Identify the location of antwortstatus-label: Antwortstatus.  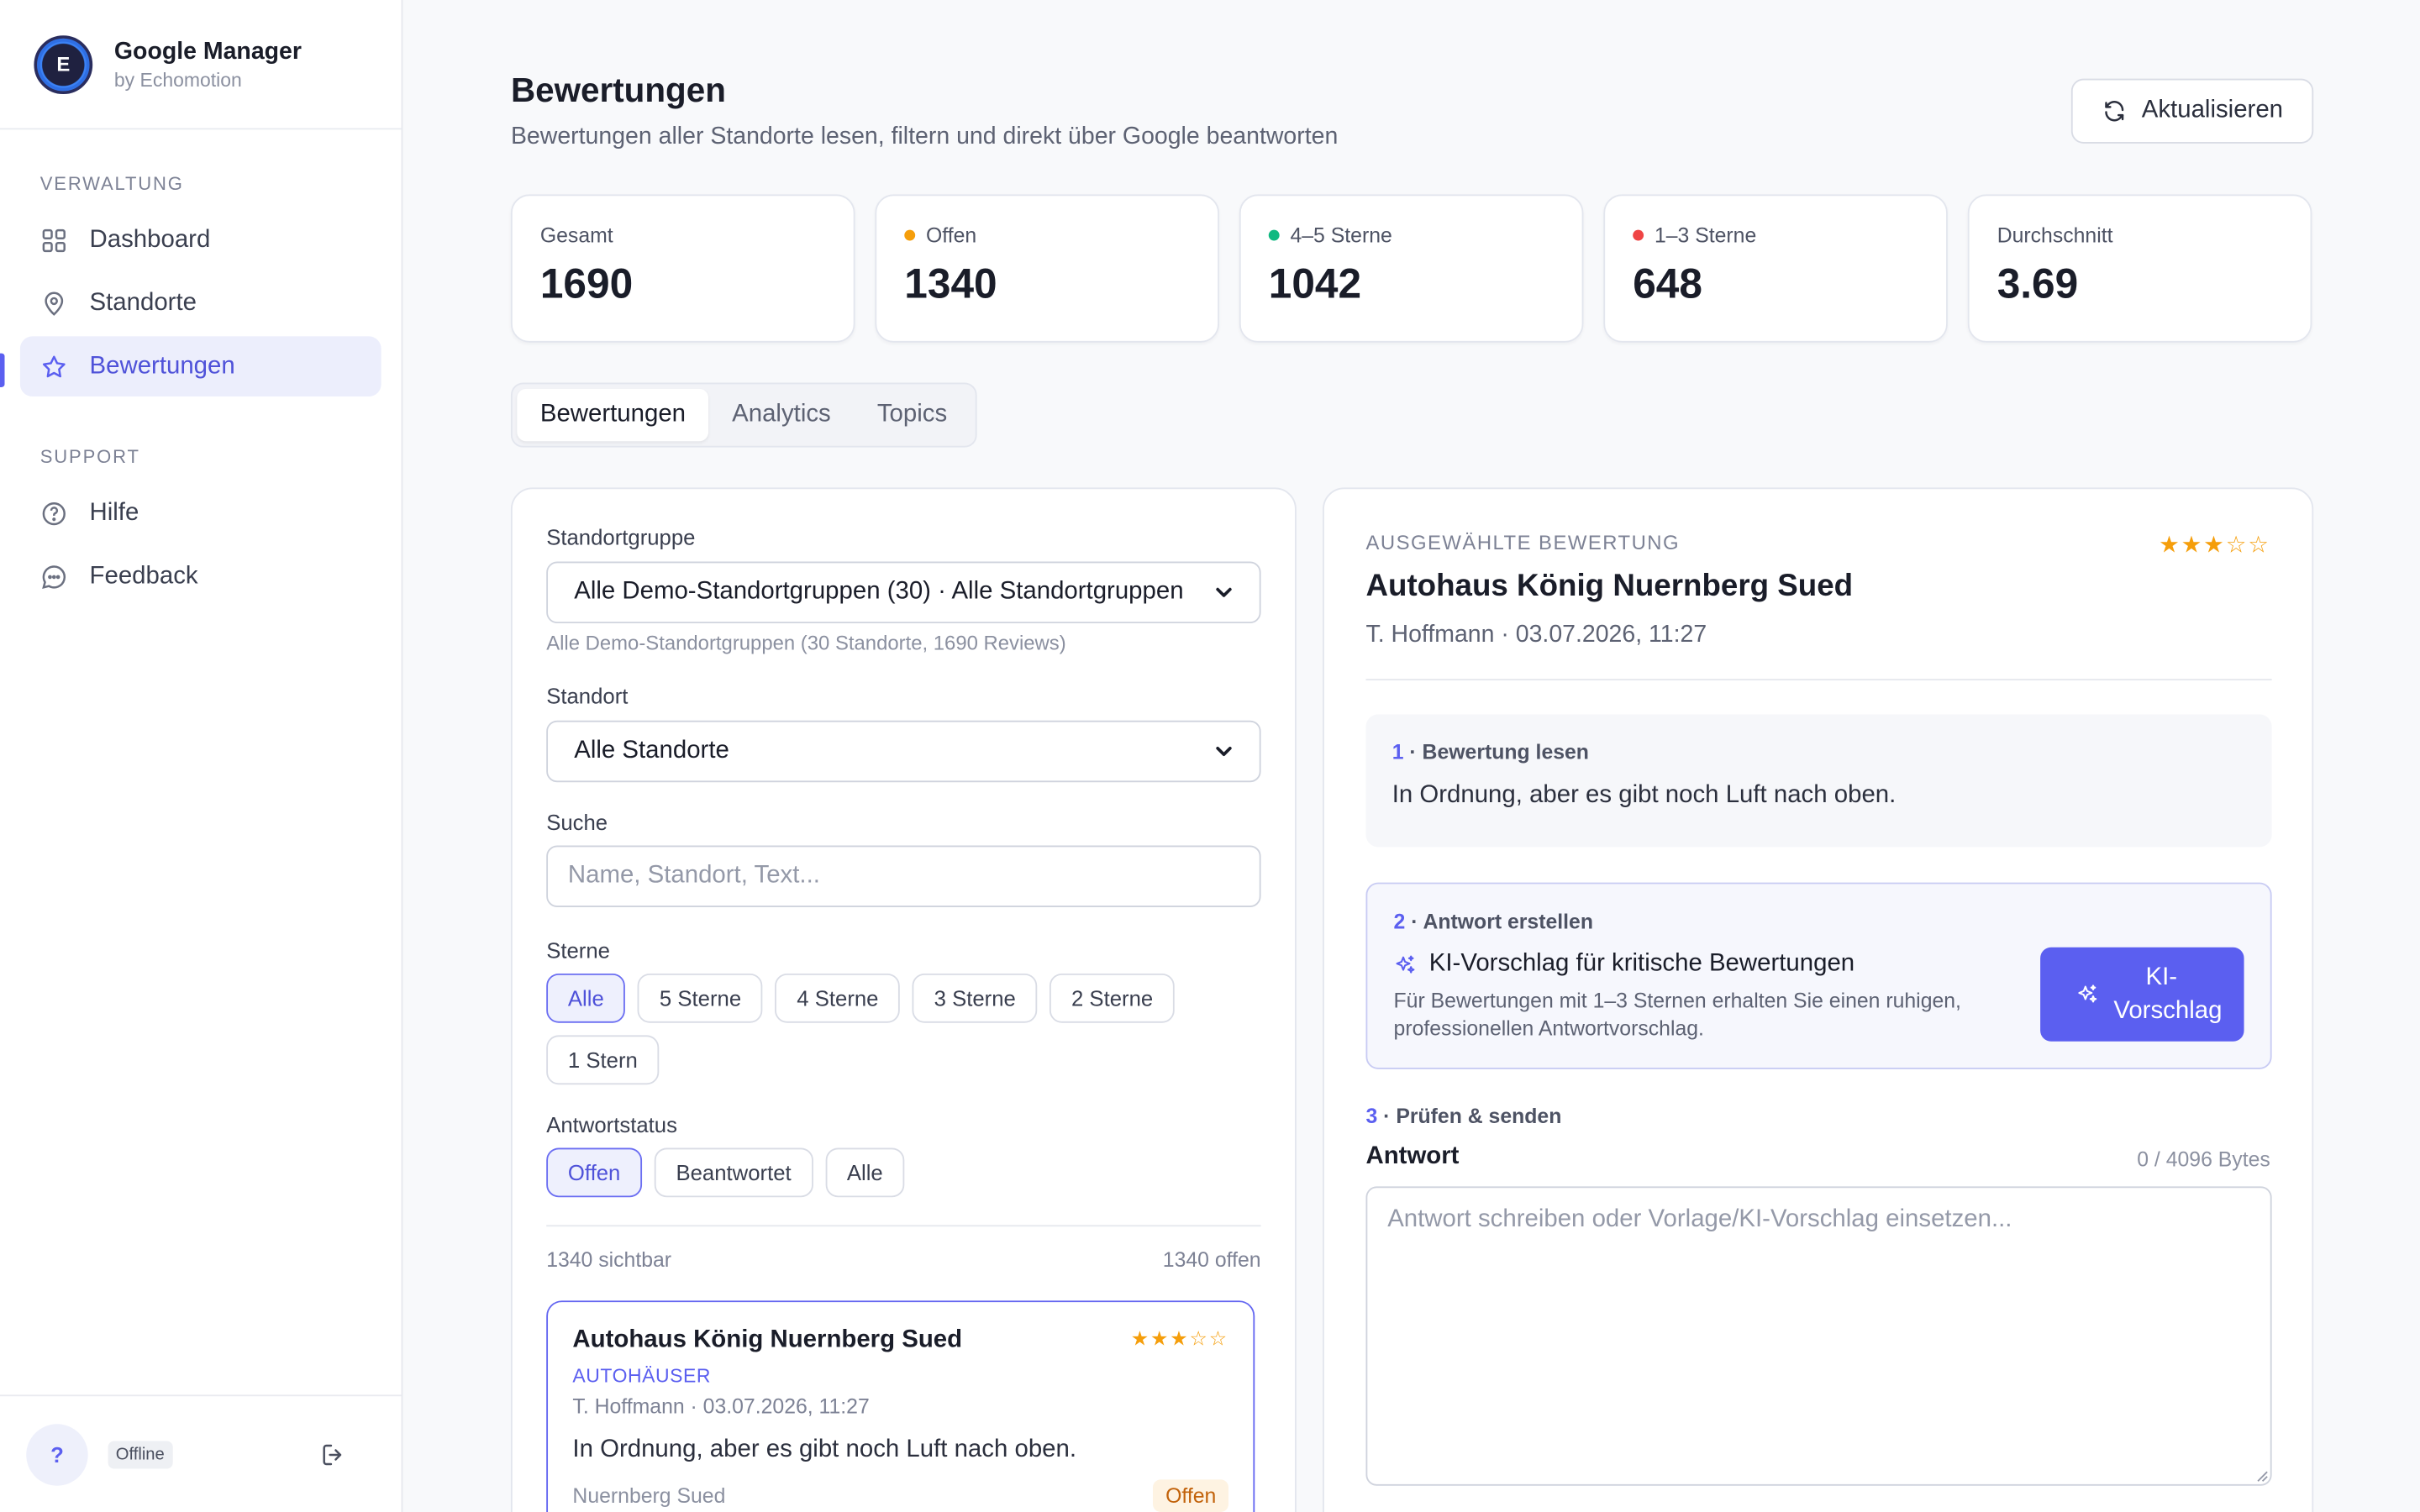
(612, 1124).